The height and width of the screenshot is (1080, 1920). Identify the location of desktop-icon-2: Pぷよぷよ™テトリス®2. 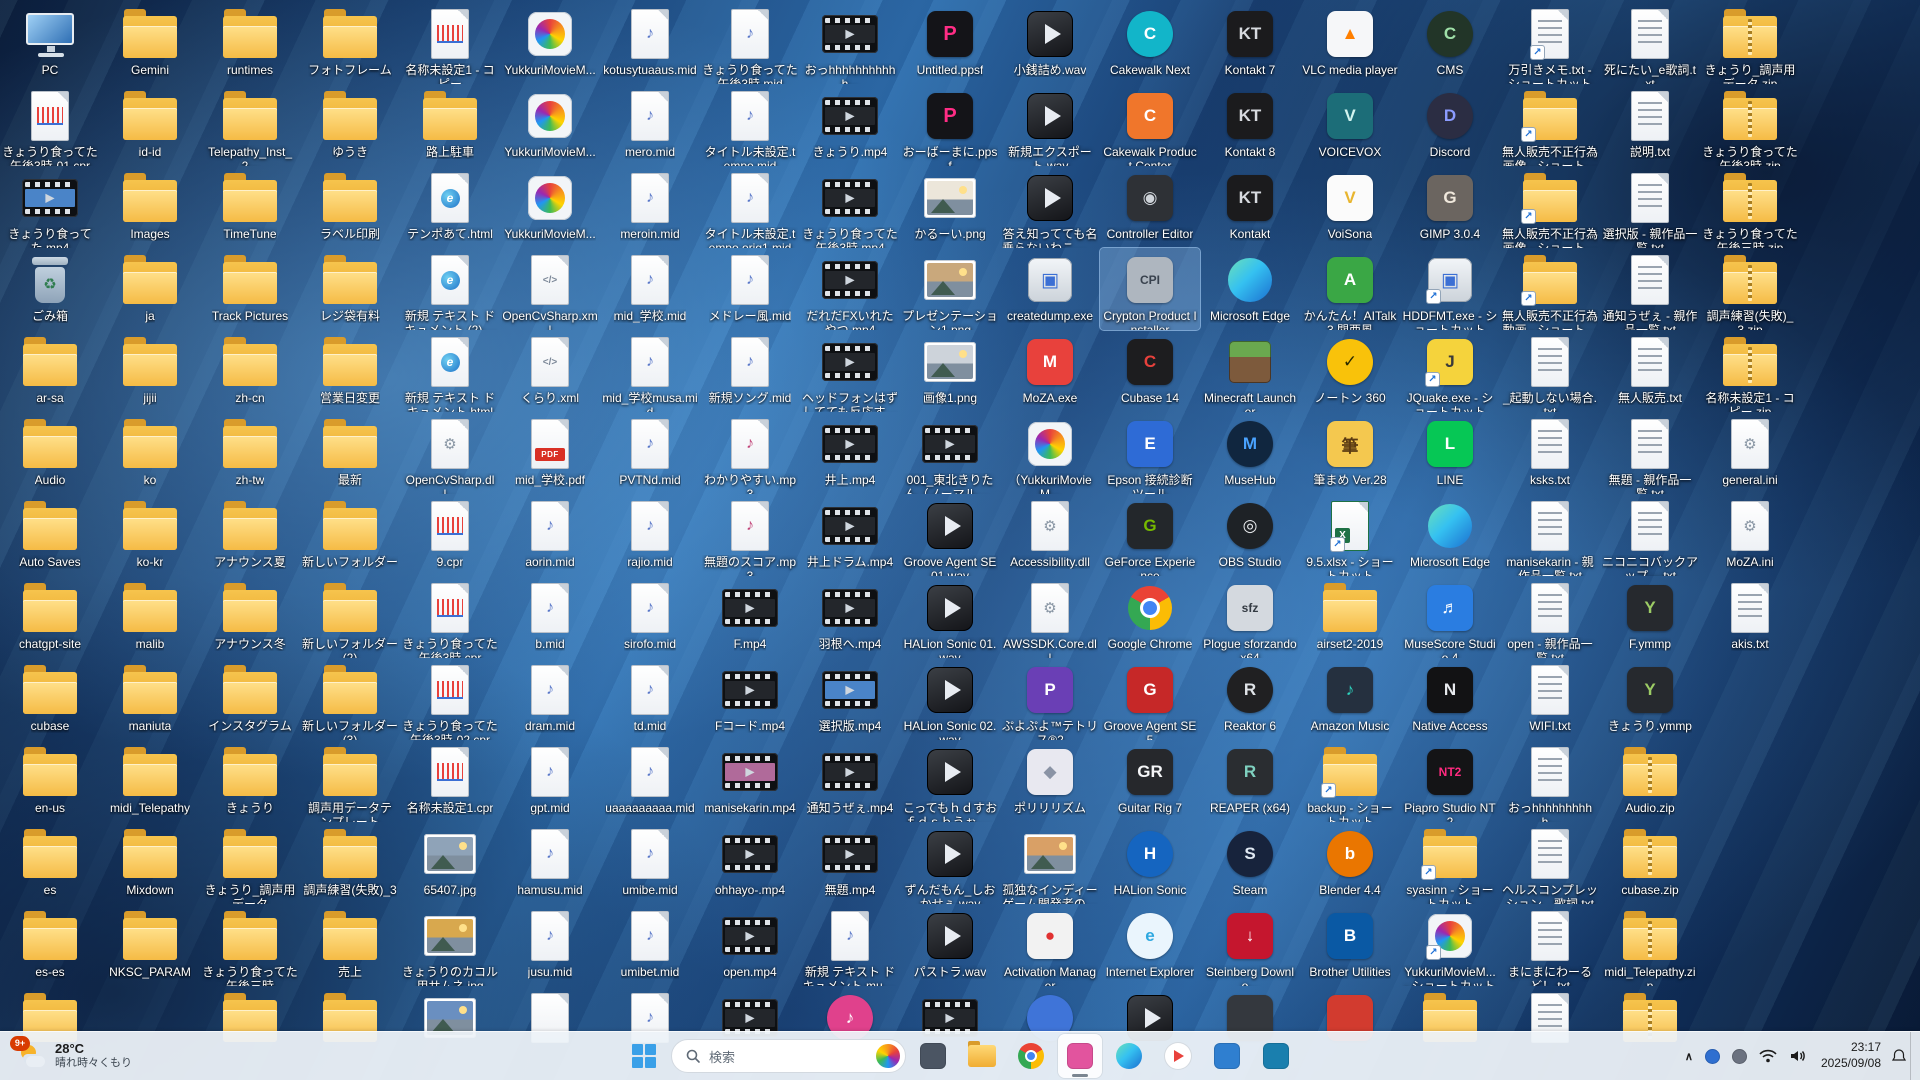
(1050, 699).